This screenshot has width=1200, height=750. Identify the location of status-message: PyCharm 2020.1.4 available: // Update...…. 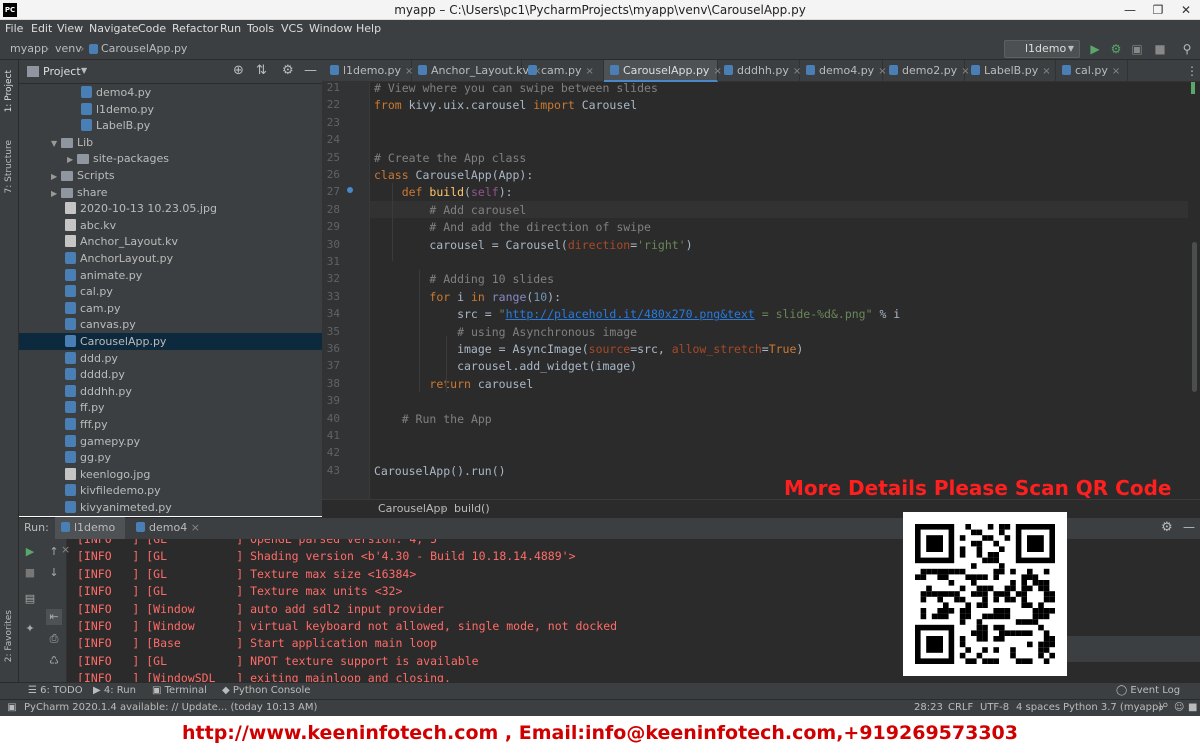
(170, 707).